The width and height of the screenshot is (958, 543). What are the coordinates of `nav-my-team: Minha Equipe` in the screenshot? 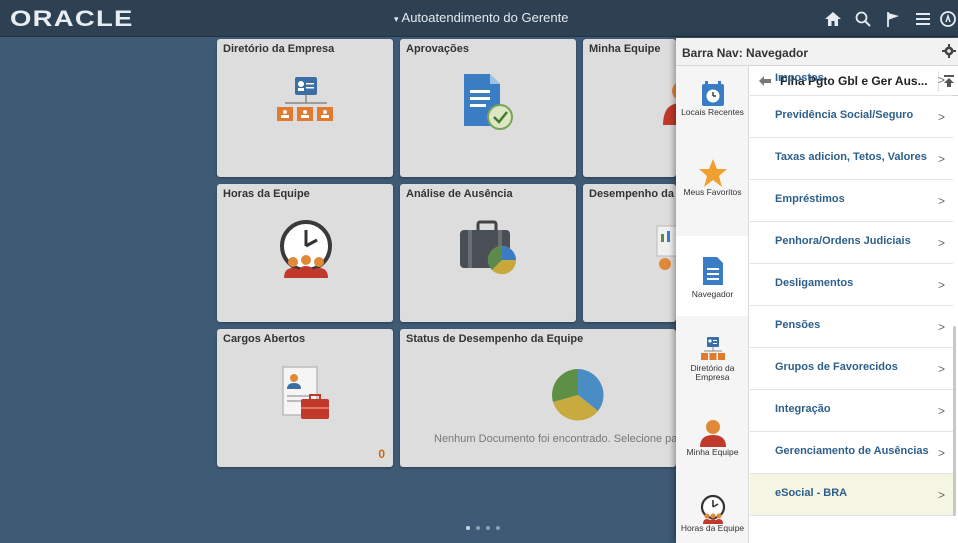 It's located at (712, 443).